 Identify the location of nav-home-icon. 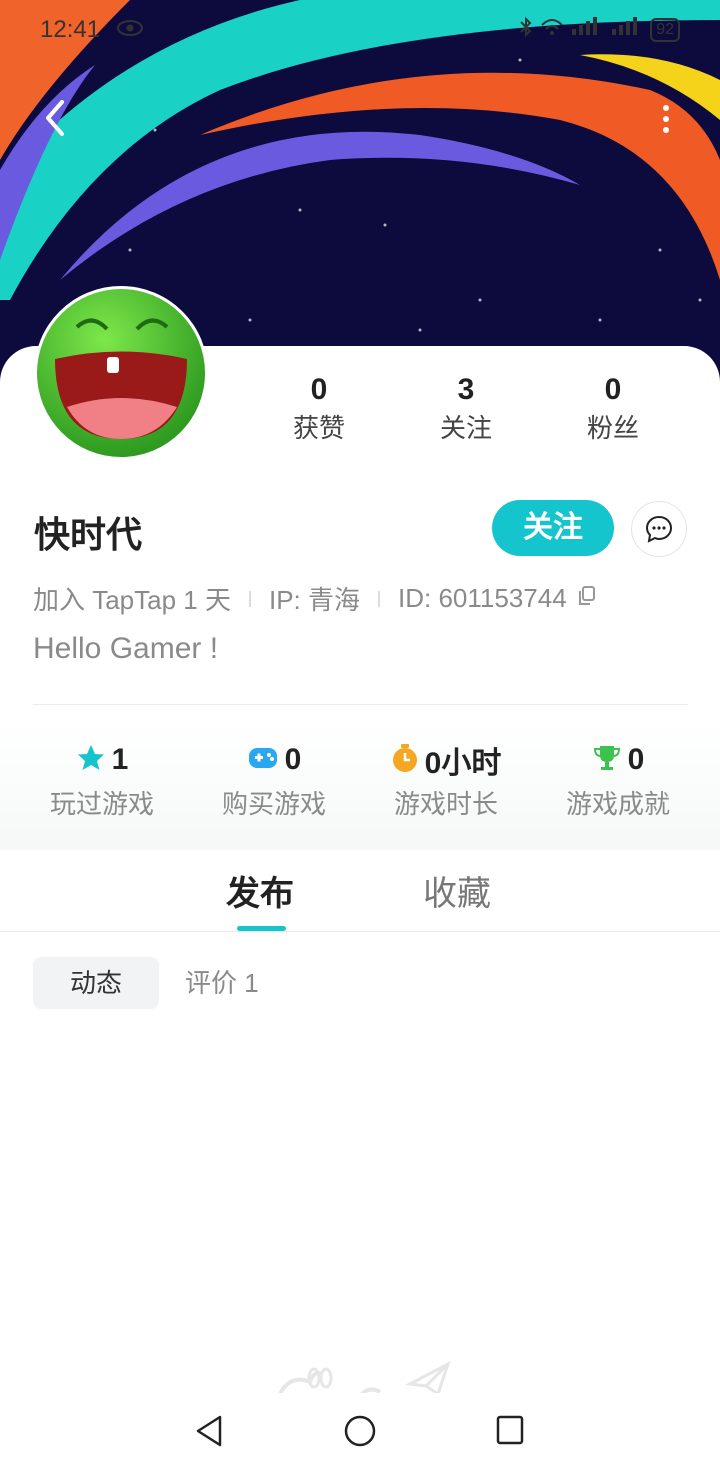
(360, 1433).